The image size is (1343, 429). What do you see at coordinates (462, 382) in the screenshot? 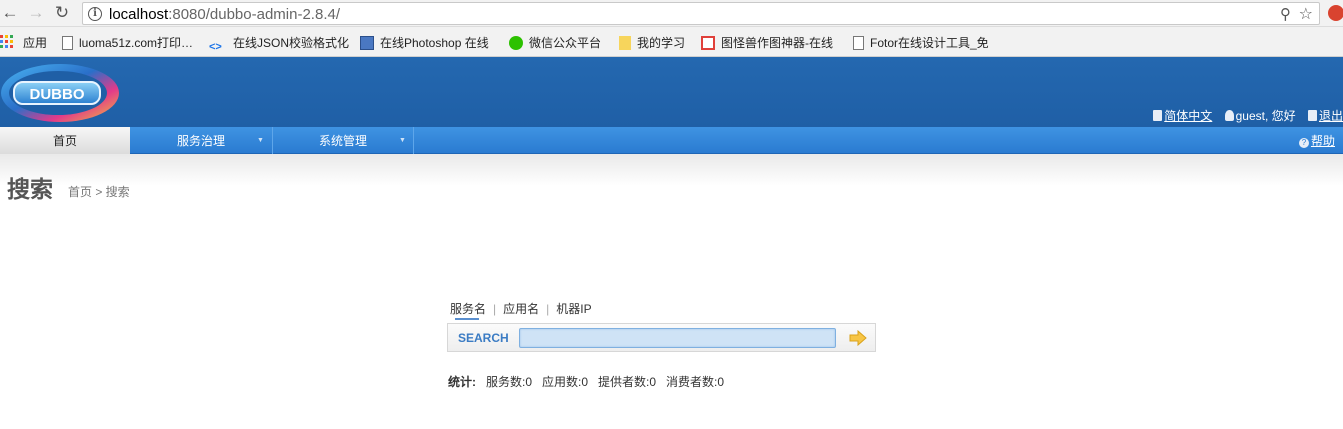
I see `stats-title: 统计:` at bounding box center [462, 382].